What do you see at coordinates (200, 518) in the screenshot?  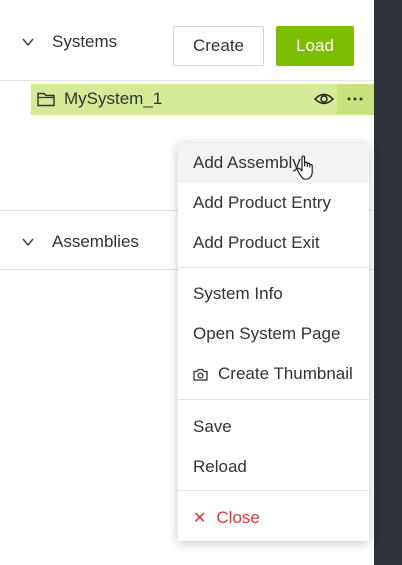 I see `close-icon: ✕` at bounding box center [200, 518].